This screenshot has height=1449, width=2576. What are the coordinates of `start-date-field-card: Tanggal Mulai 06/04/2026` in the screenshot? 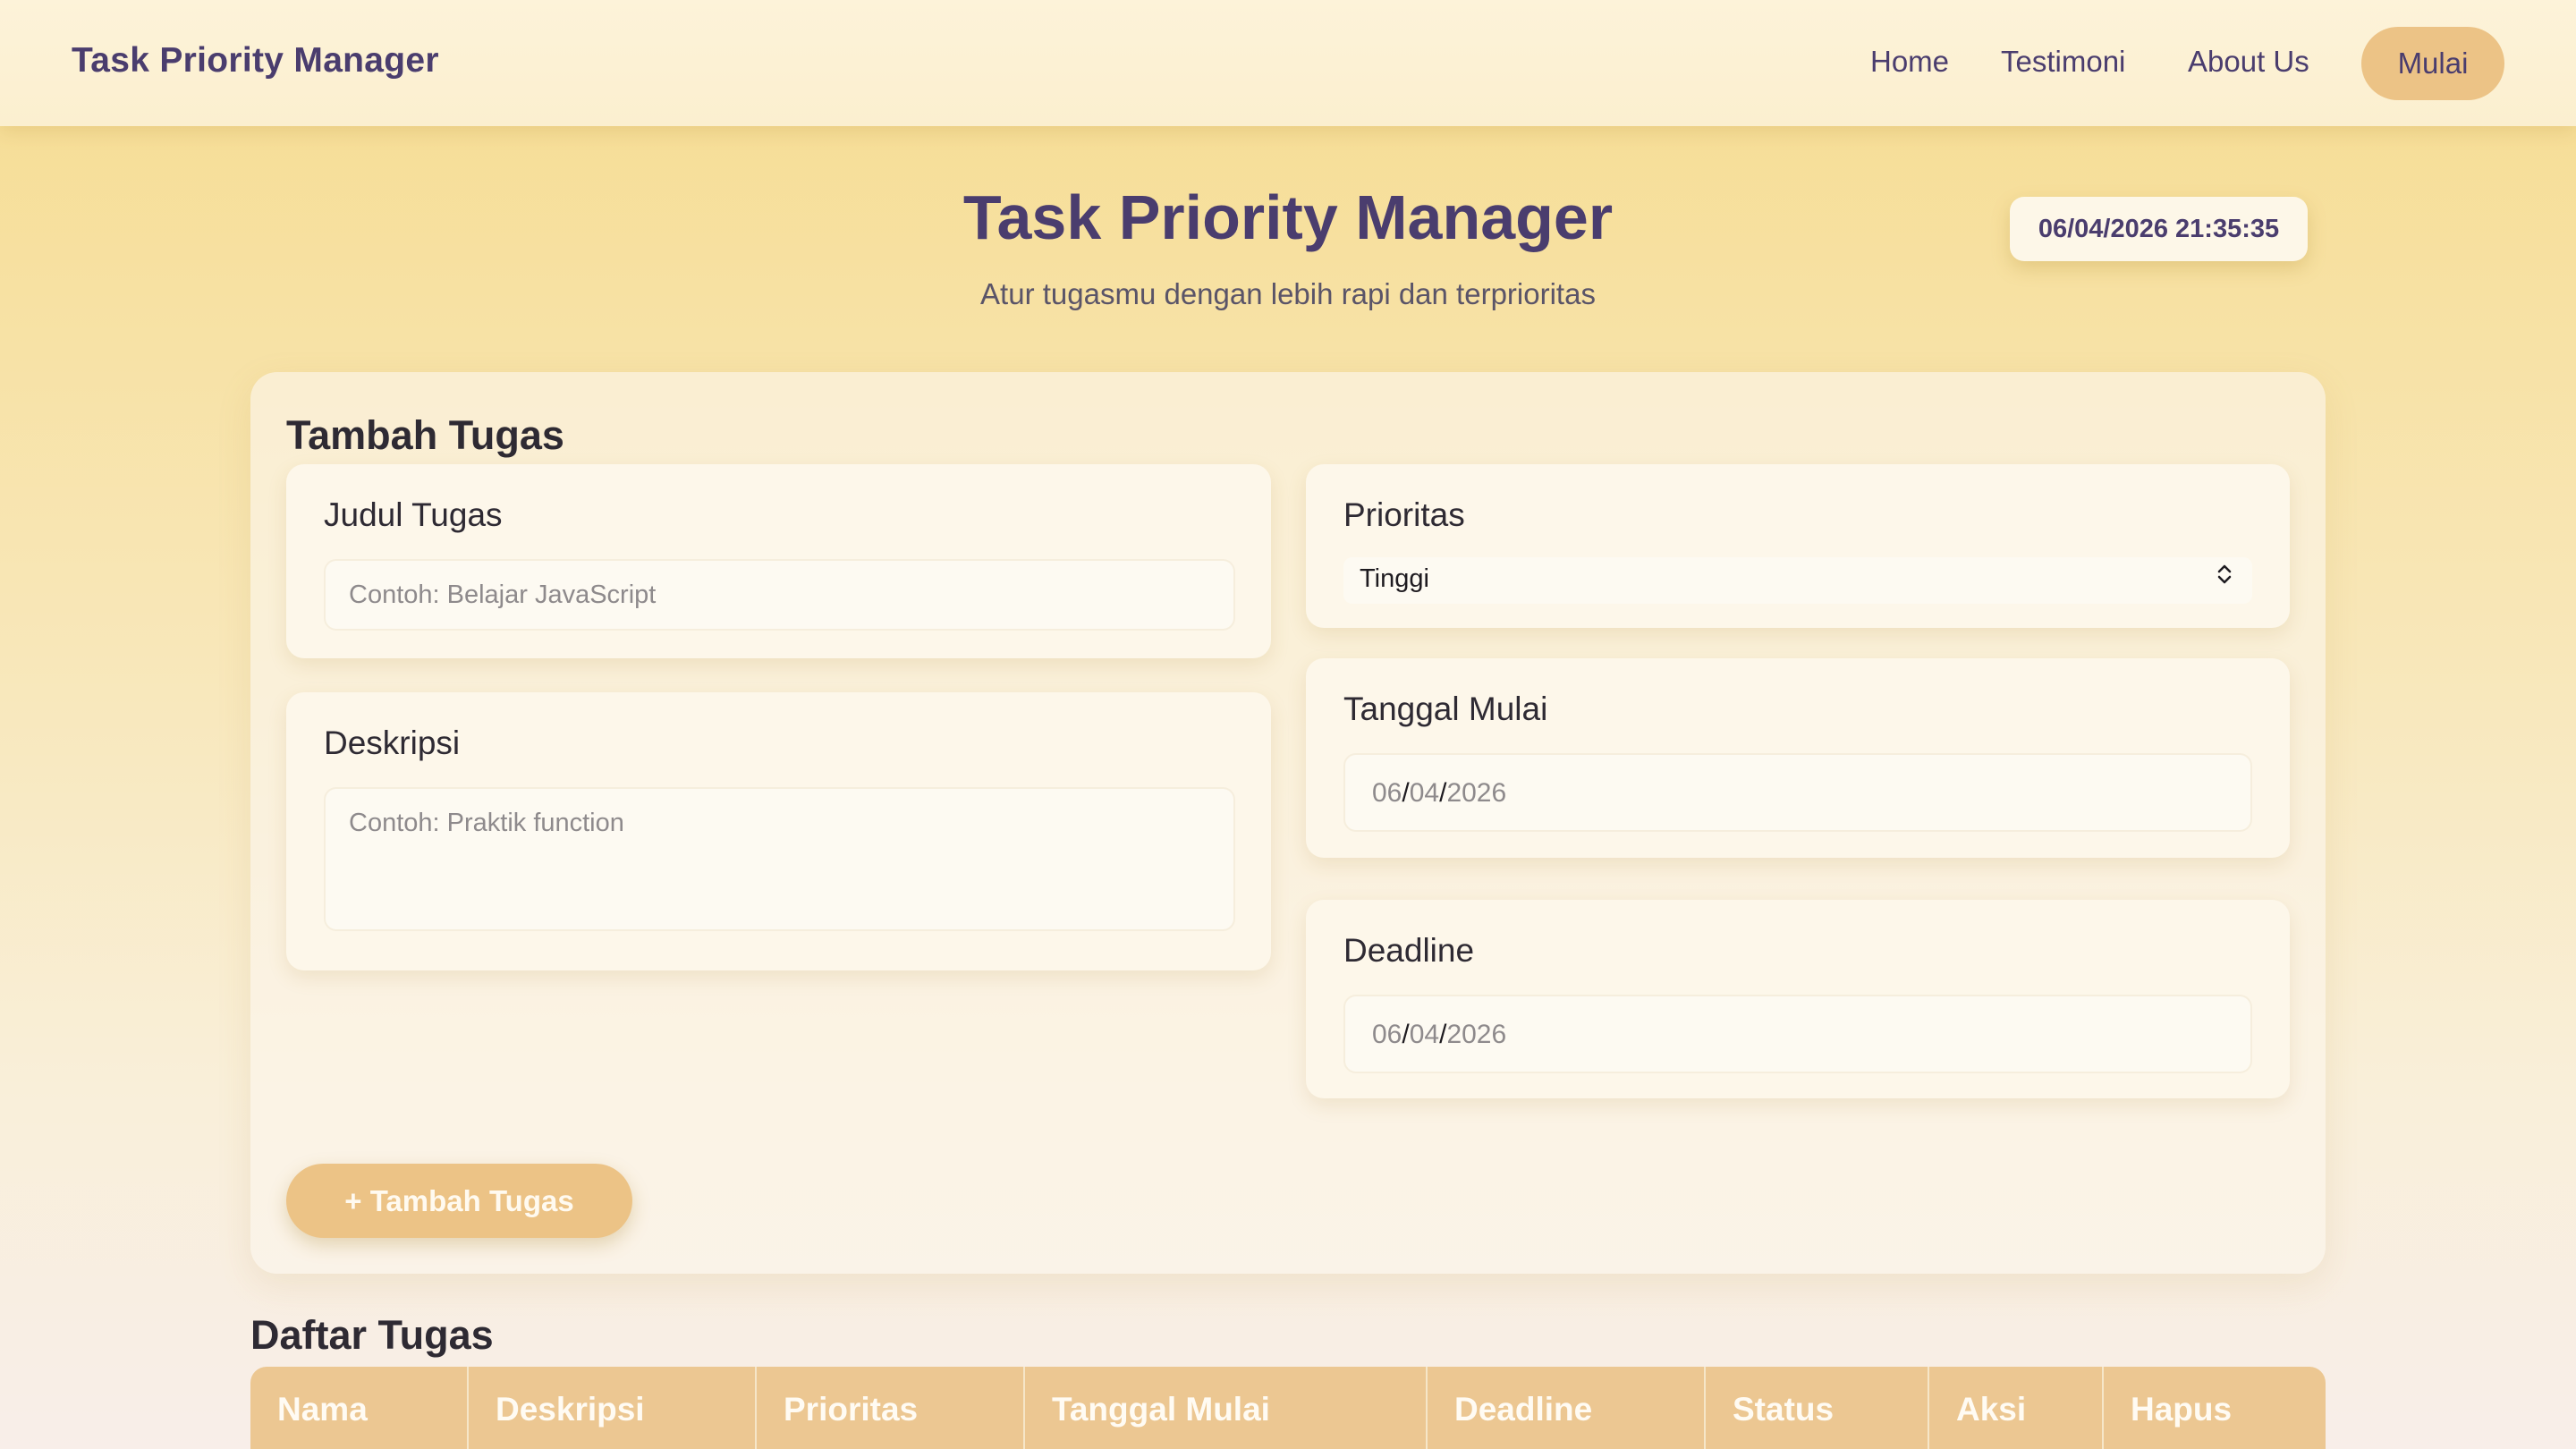 It's located at (1798, 758).